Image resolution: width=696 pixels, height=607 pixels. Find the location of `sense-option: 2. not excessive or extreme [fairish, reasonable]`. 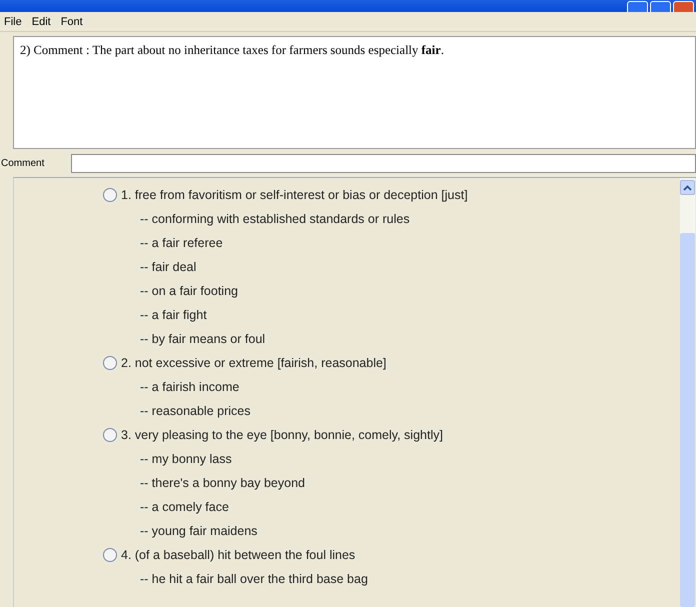

sense-option: 2. not excessive or extreme [fairish, reasonable] is located at coordinates (391, 363).